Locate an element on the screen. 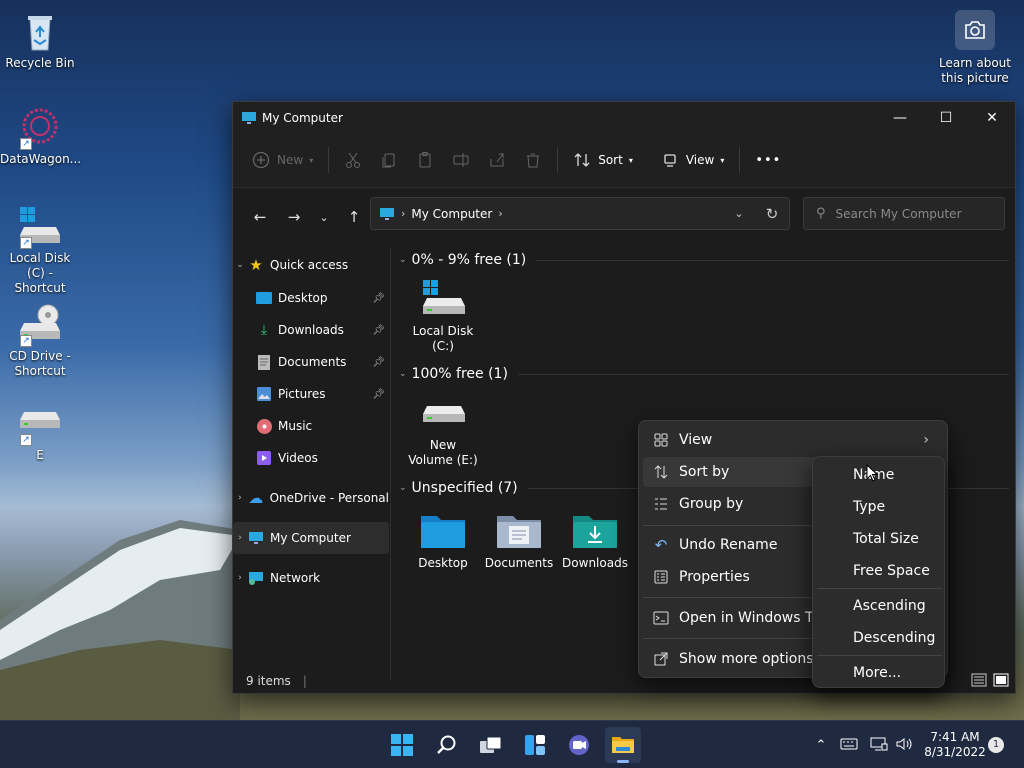  chat-icon is located at coordinates (579, 745).